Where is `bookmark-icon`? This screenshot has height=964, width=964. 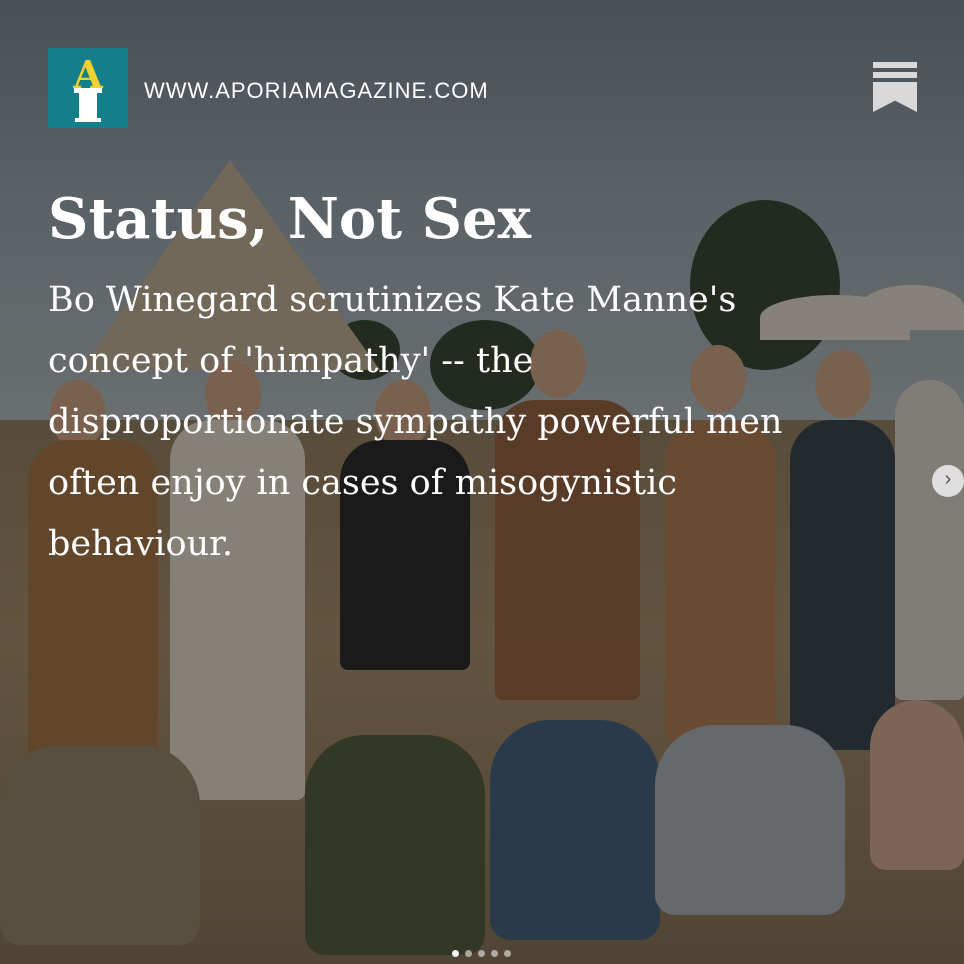
bookmark-icon is located at coordinates (895, 87).